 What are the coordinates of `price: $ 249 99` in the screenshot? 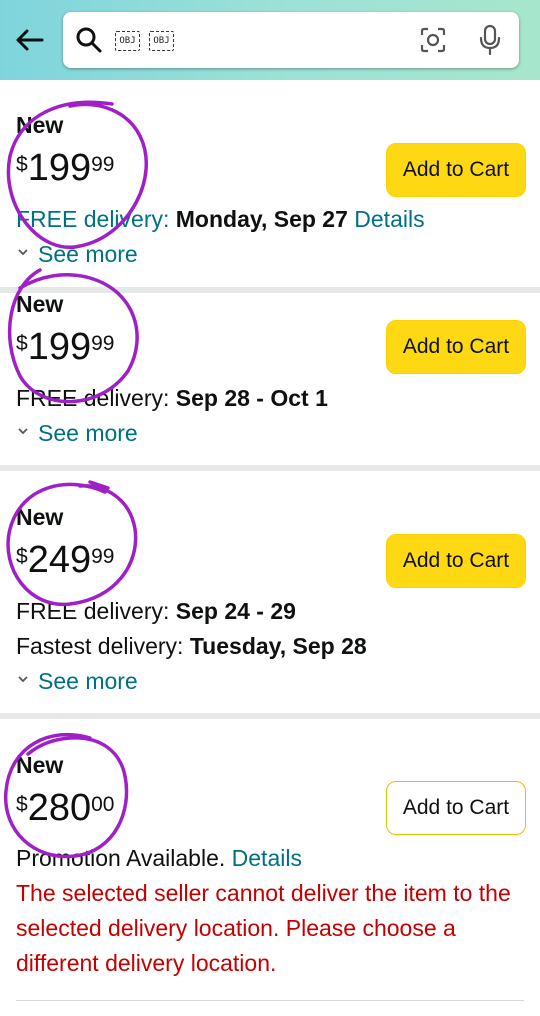 It's located at (65, 560).